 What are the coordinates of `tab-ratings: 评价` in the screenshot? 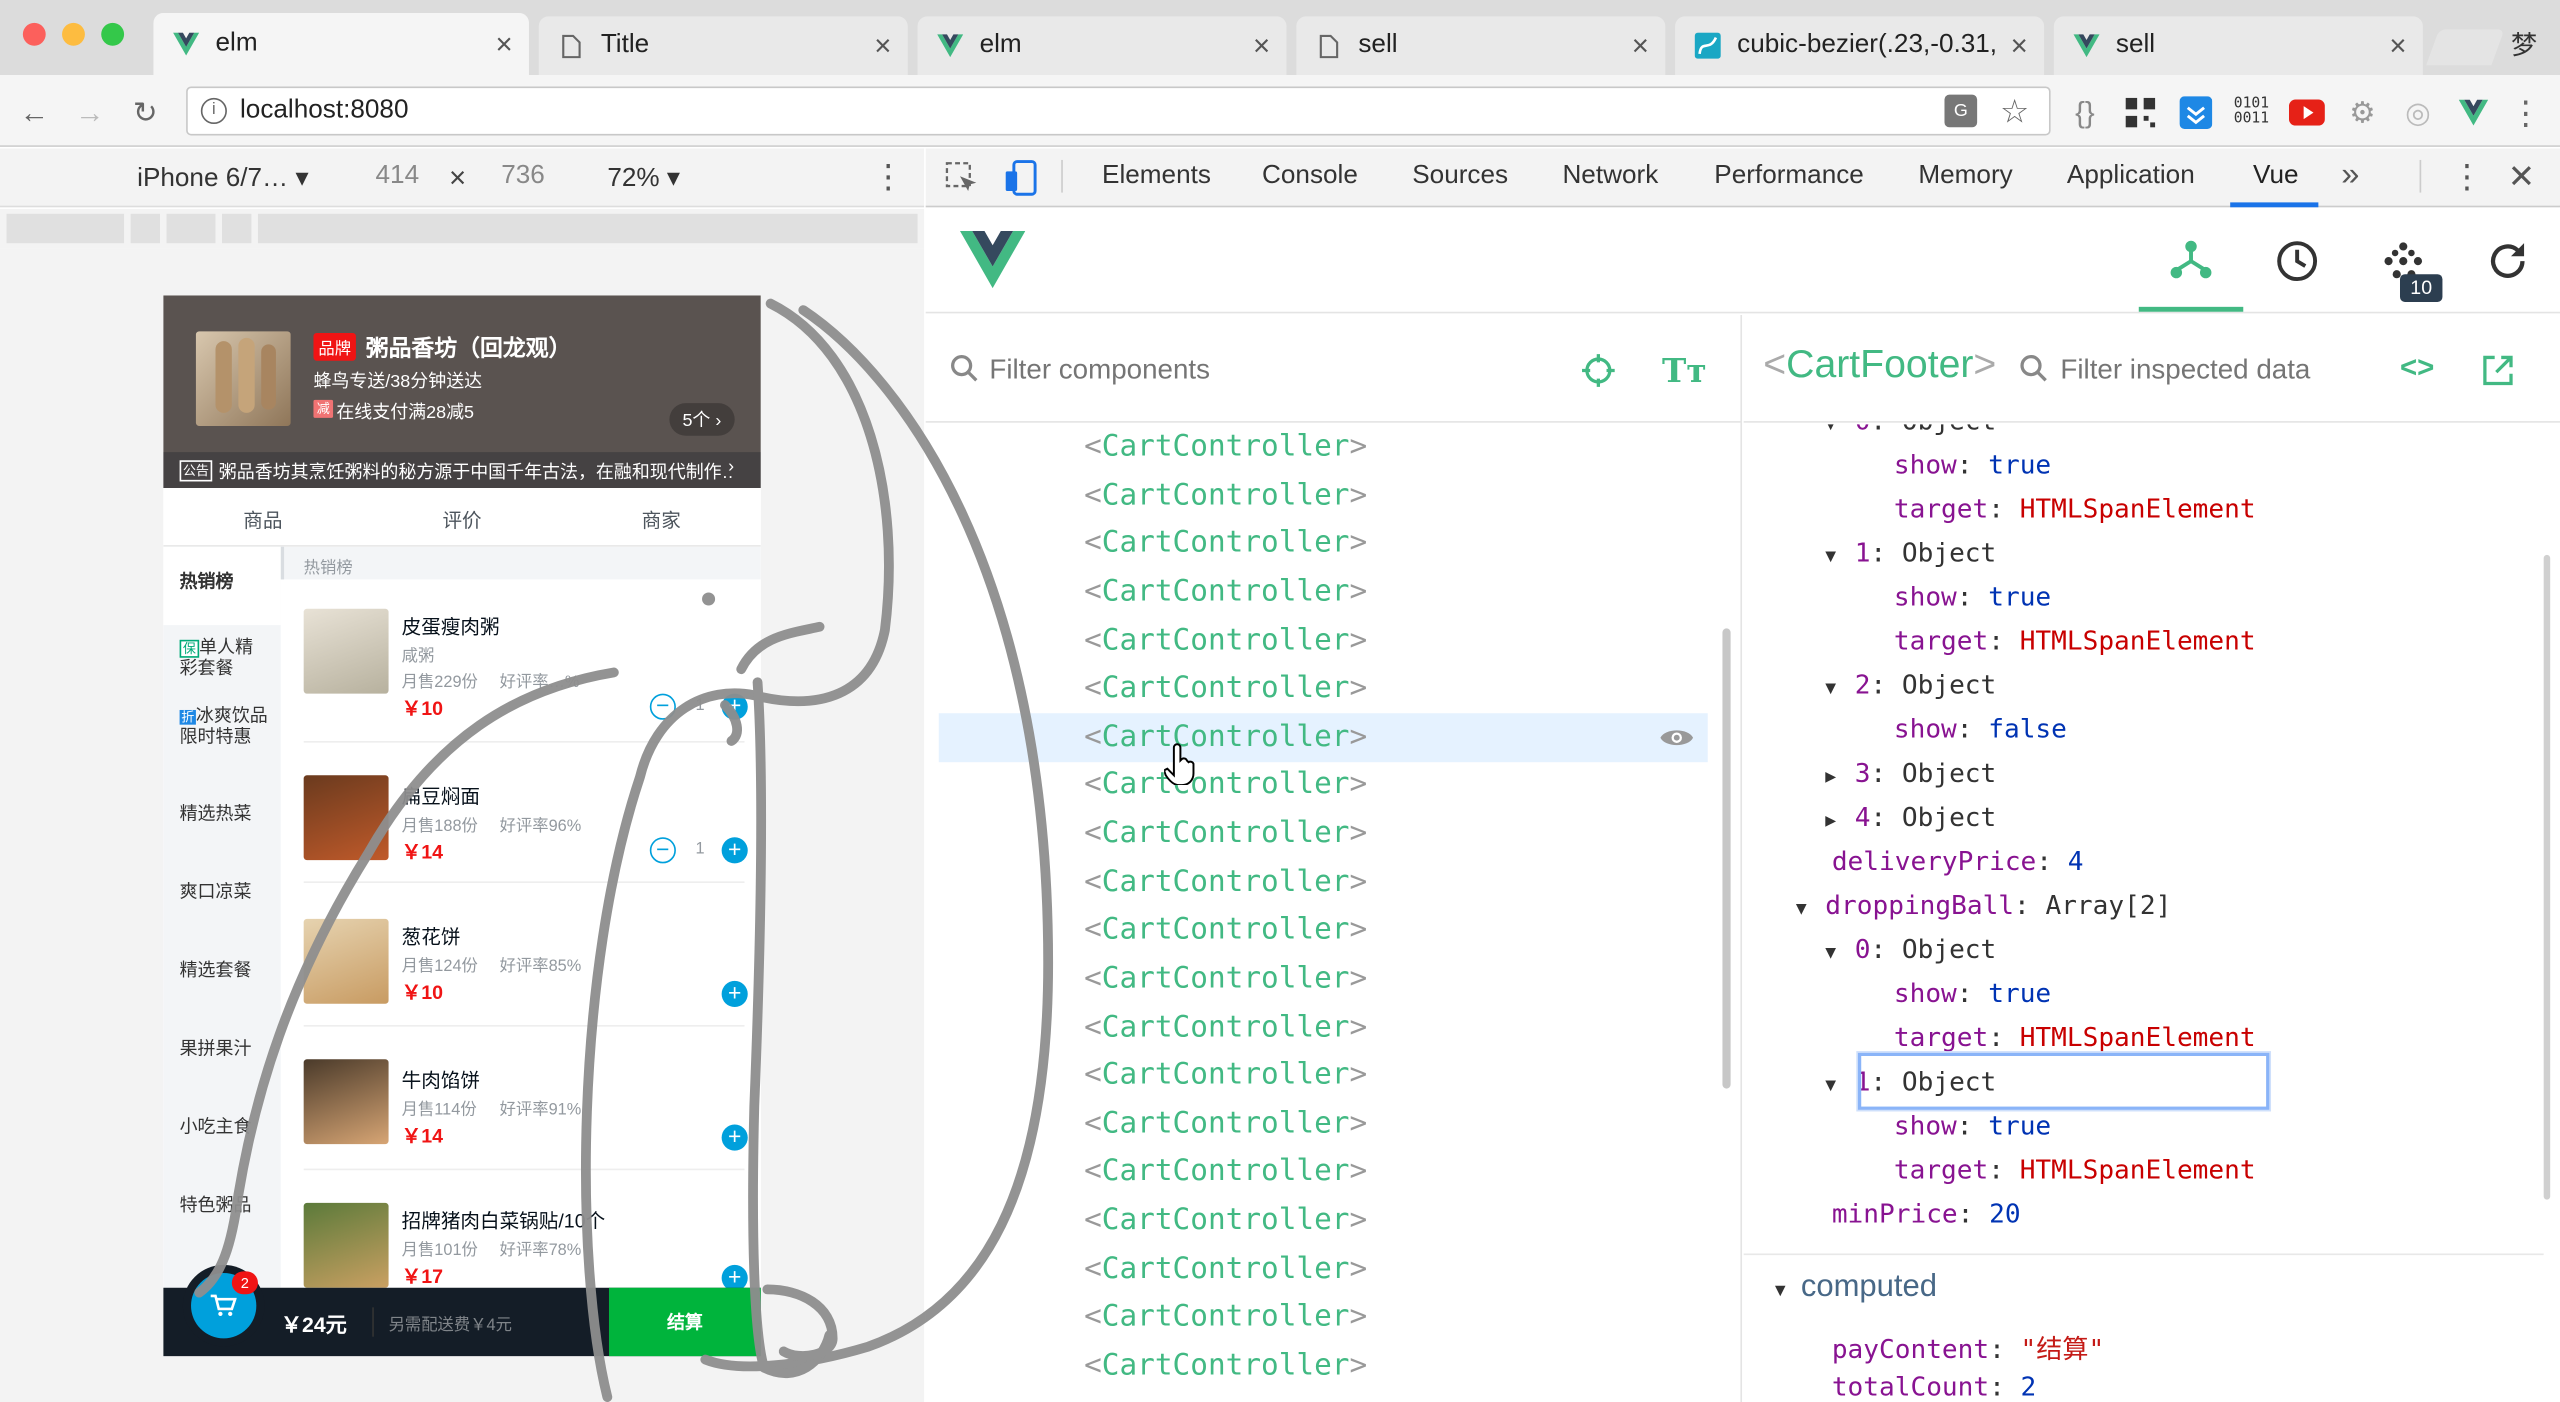 It's located at (461, 520).